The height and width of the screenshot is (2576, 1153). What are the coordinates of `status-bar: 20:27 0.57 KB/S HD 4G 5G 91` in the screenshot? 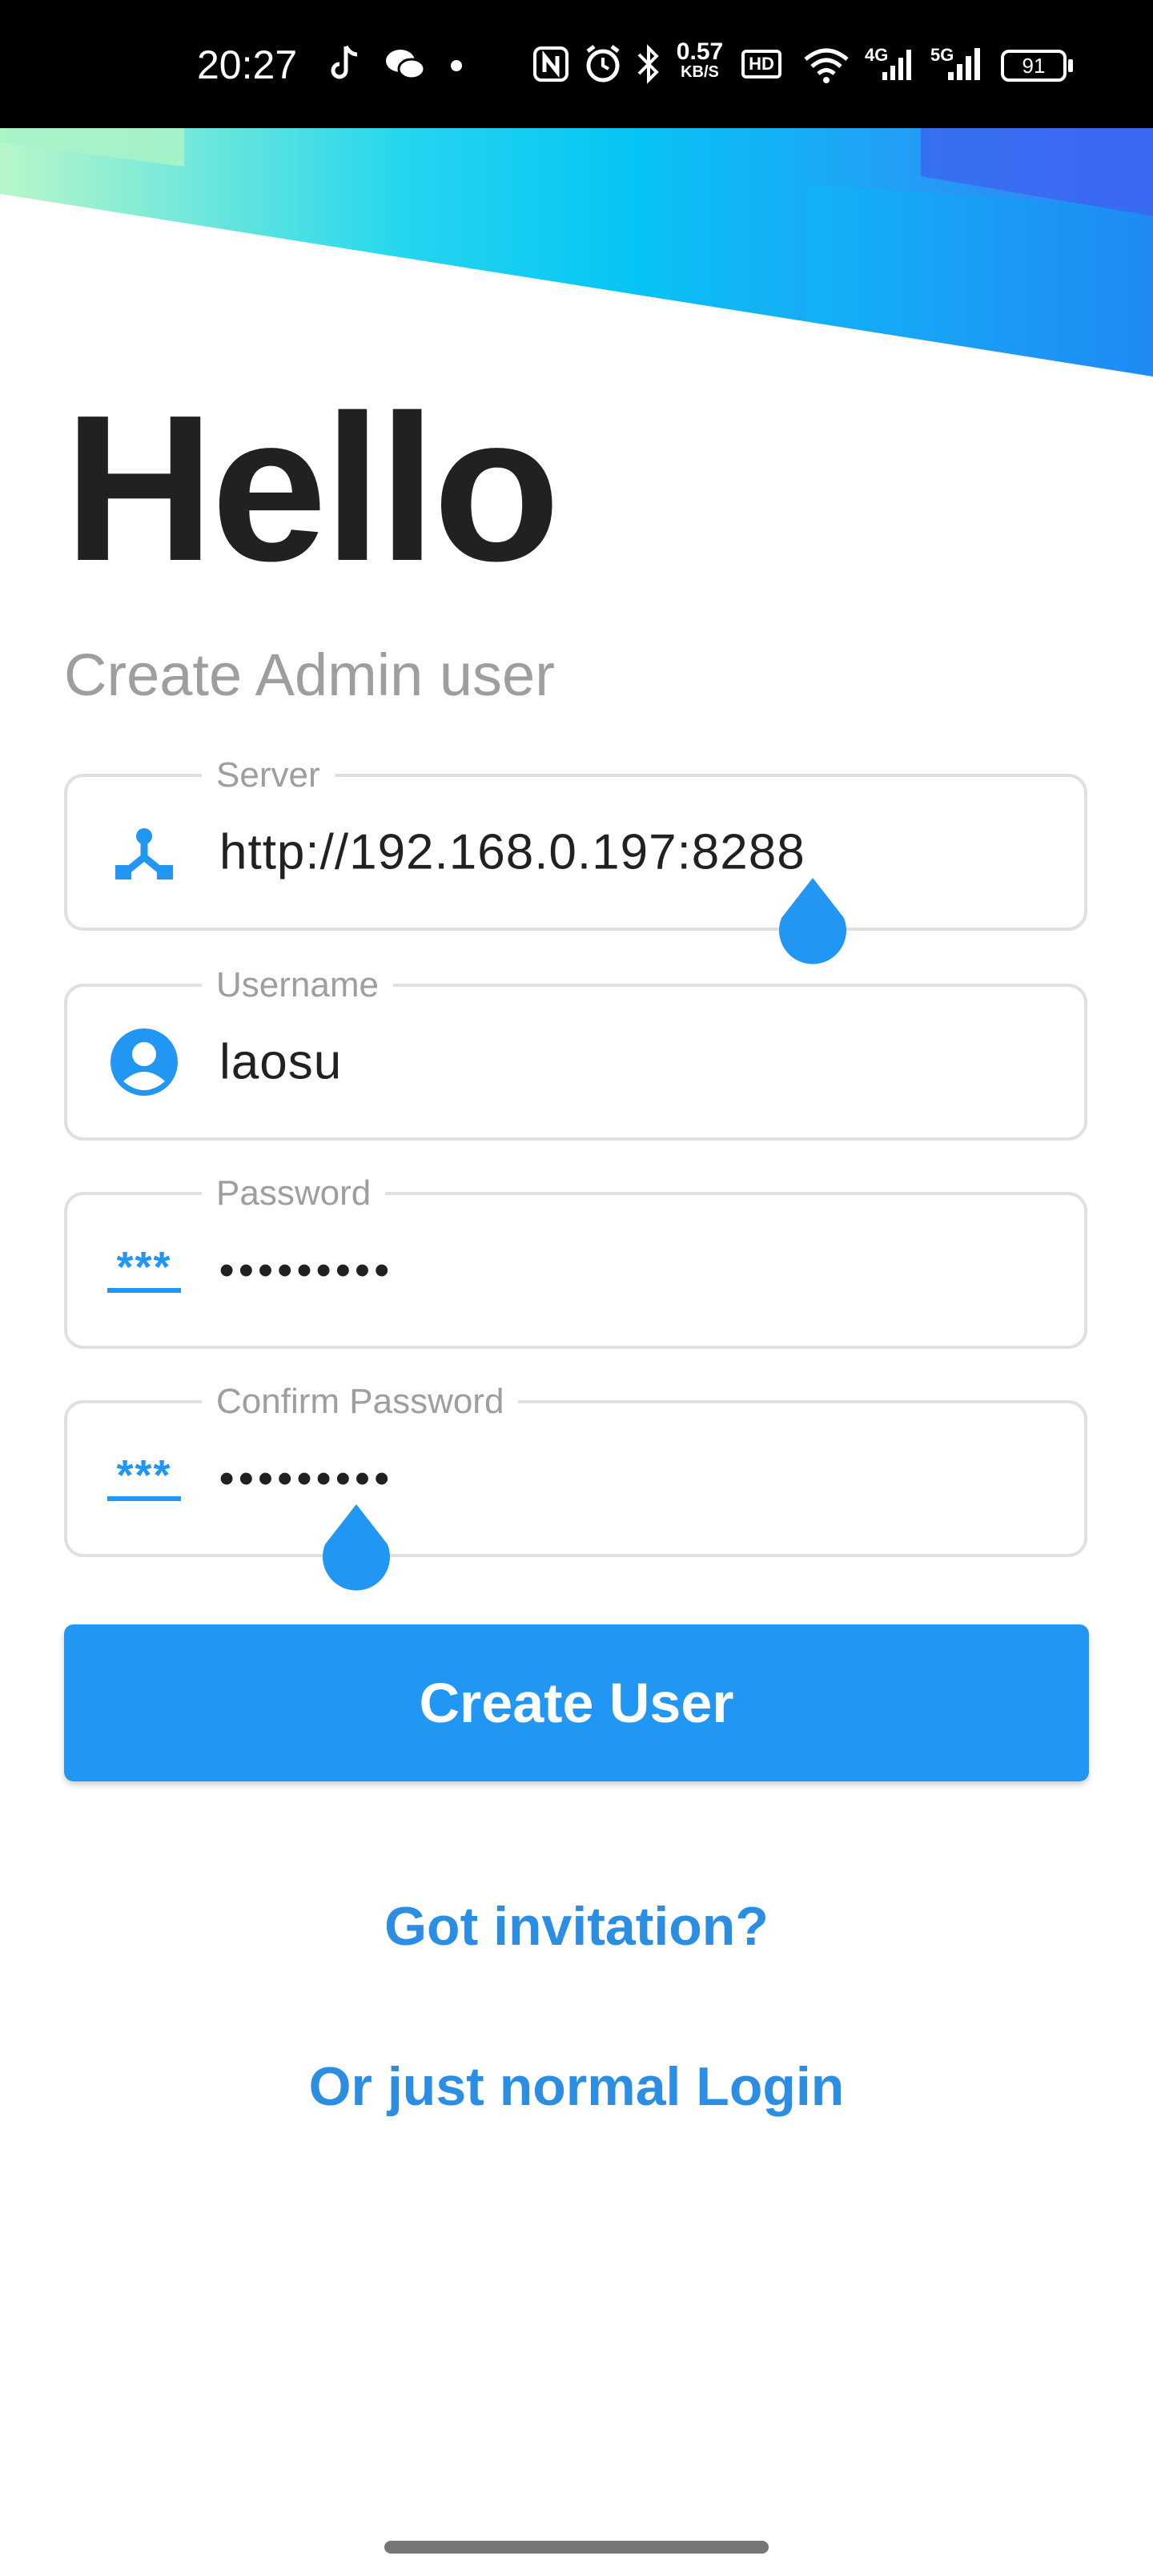 It's located at (576, 64).